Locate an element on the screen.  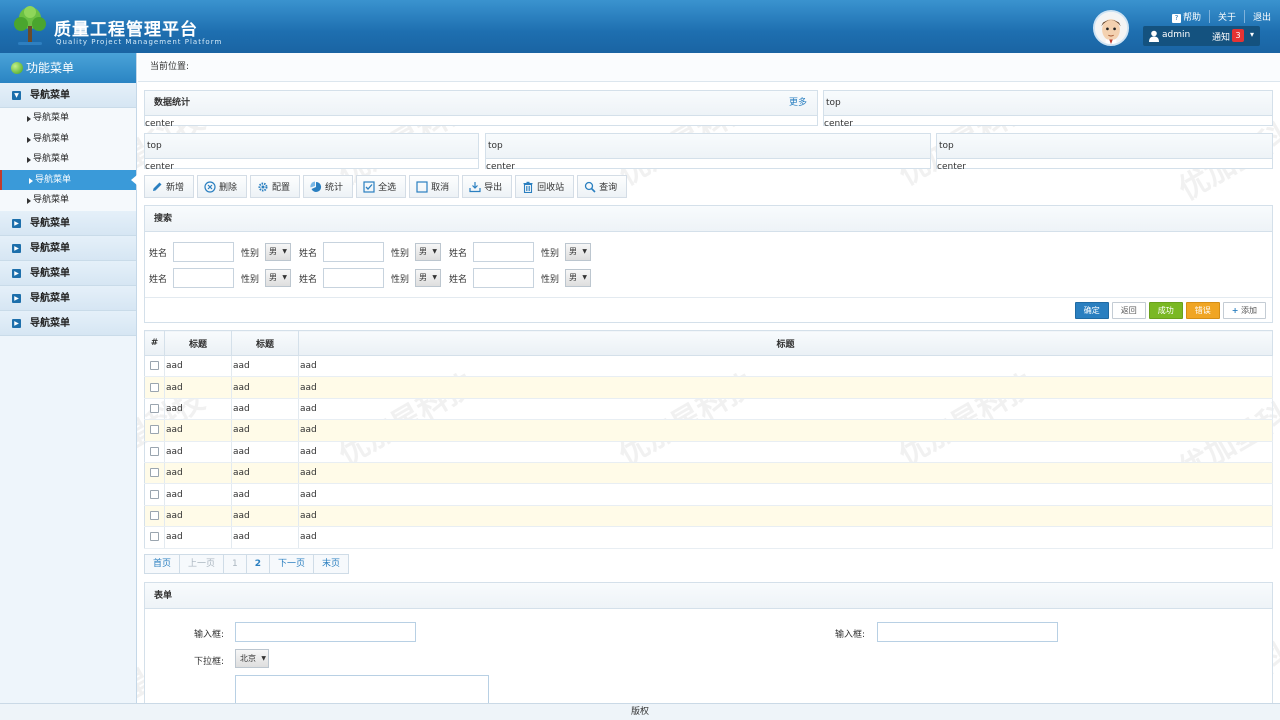
page-1-button: 1 is located at coordinates (235, 564).